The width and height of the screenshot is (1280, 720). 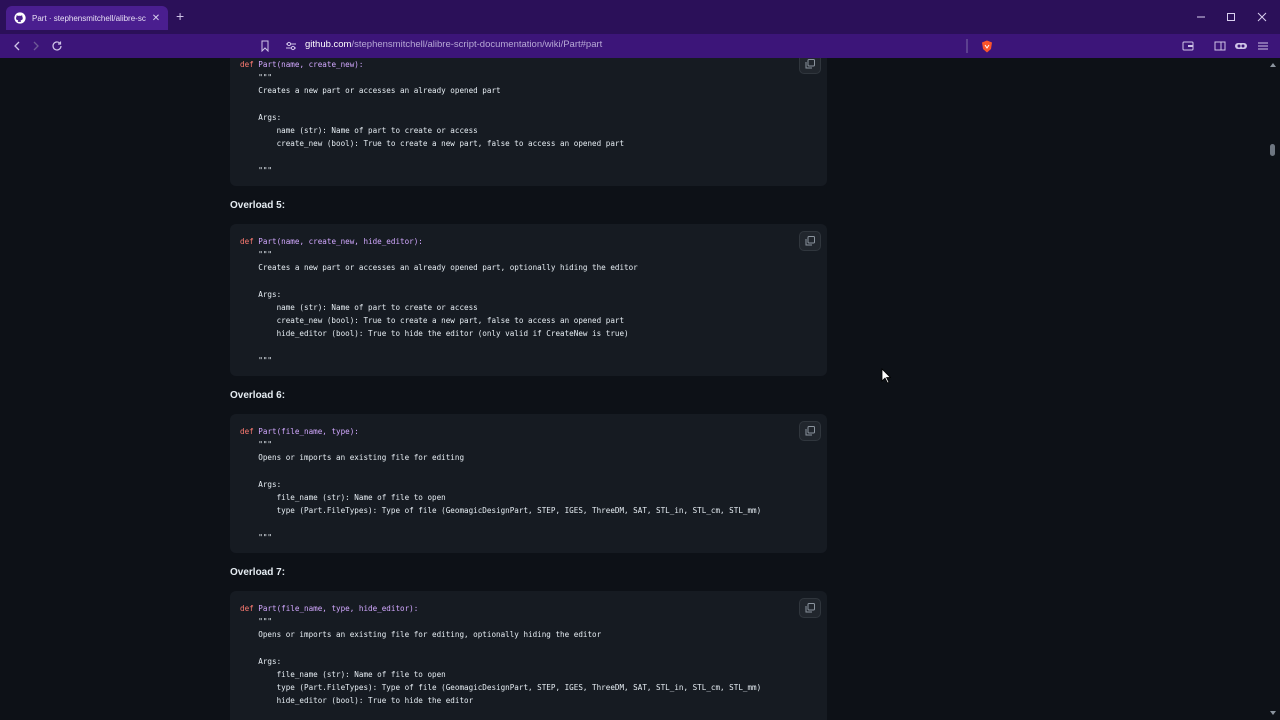 I want to click on overload-heading: Overload 6:, so click(x=258, y=395).